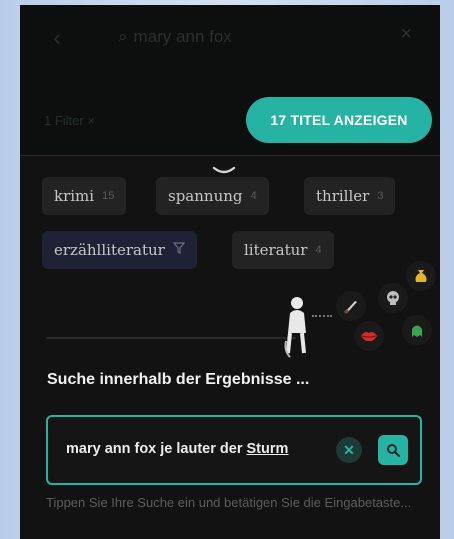  I want to click on tag-chip-literatur: literatur 4, so click(283, 250).